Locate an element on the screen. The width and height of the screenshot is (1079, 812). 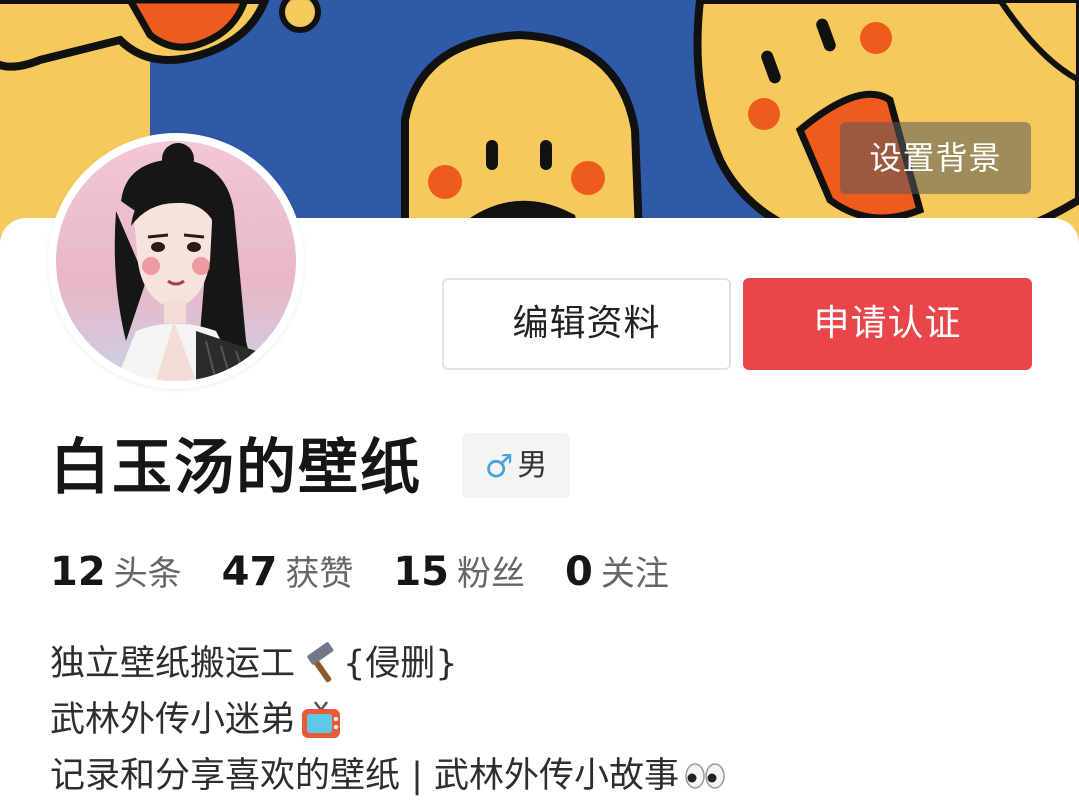
profile-name: 白玉汤的壁纸 is located at coordinates (236, 468).